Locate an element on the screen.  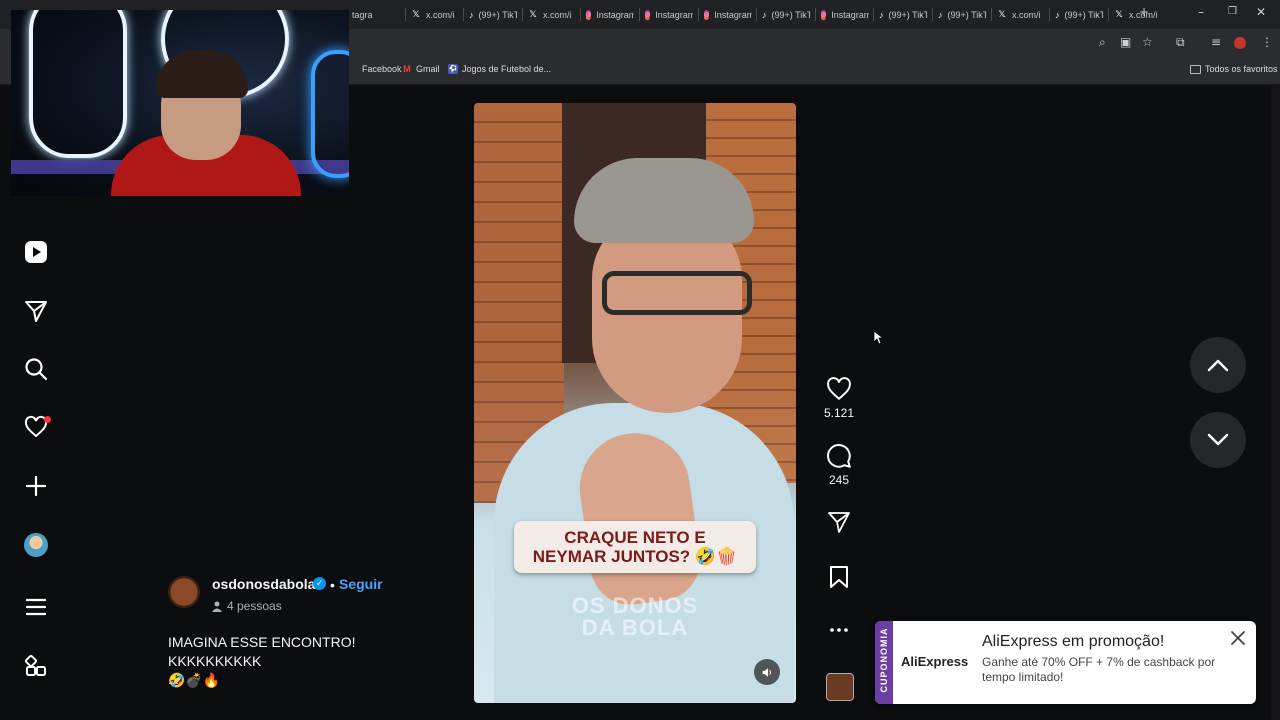
apps-grid-icon is located at coordinates (36, 666).